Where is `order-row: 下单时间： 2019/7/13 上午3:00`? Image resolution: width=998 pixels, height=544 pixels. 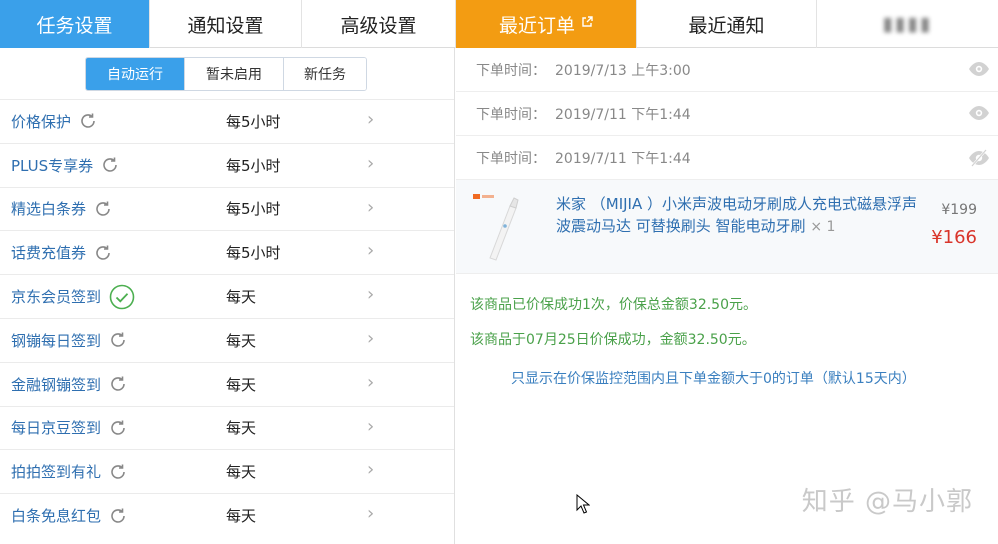
order-row: 下单时间： 2019/7/13 上午3:00 is located at coordinates (727, 70).